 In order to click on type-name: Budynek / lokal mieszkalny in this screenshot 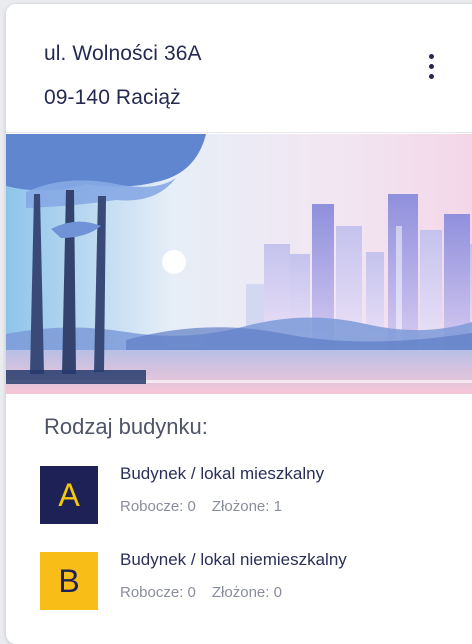, I will do `click(222, 473)`.